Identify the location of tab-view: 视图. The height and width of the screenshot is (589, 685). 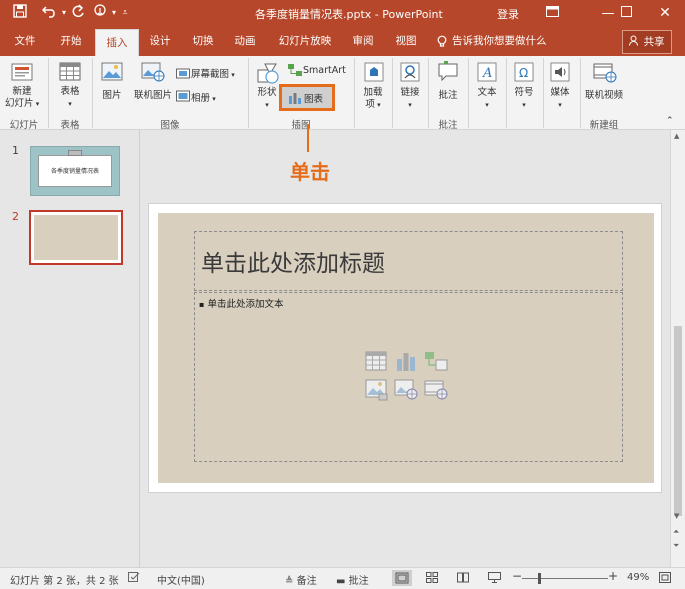
(406, 41).